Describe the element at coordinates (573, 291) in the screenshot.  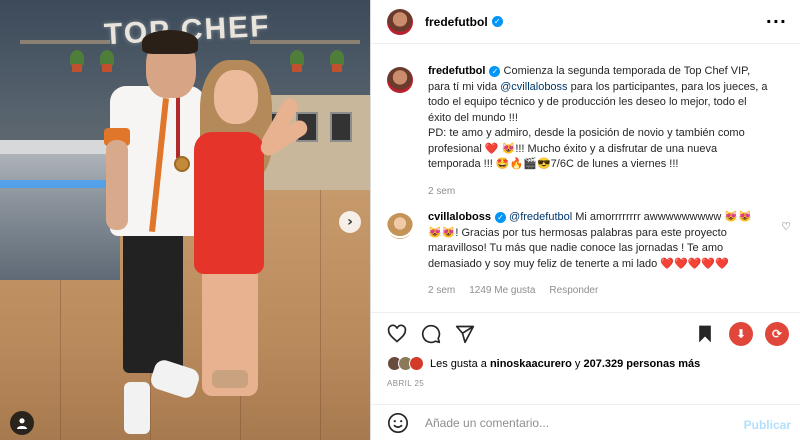
I see `reply-button: Responder` at that location.